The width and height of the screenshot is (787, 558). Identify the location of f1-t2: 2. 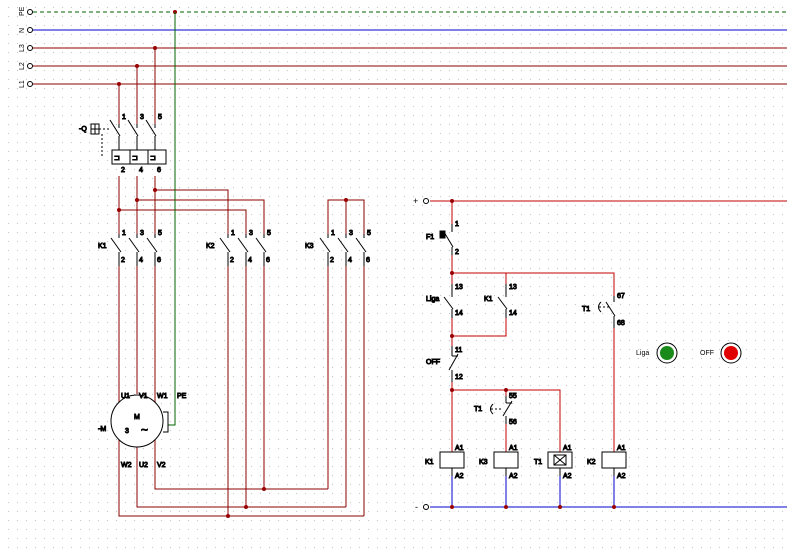
(457, 252).